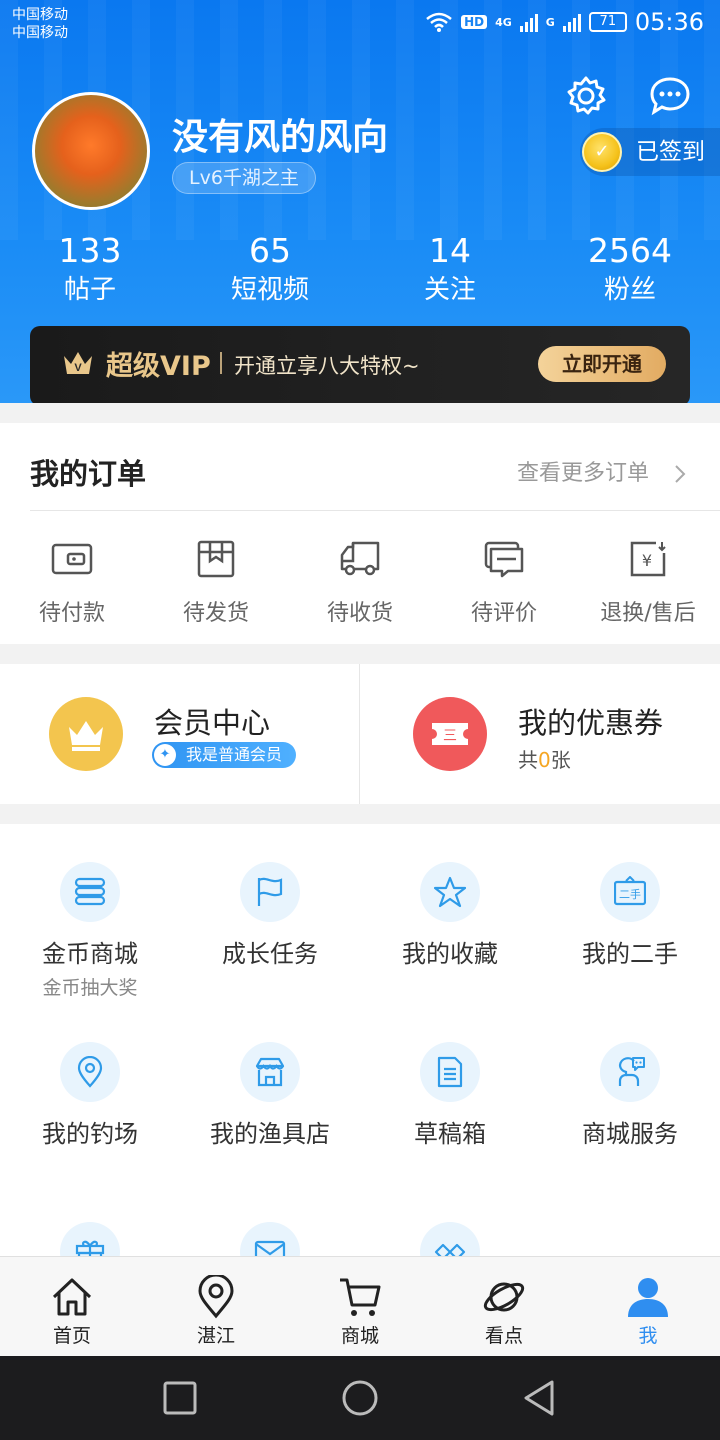 Image resolution: width=720 pixels, height=1440 pixels. What do you see at coordinates (280, 134) in the screenshot?
I see `username: 没有风的风向` at bounding box center [280, 134].